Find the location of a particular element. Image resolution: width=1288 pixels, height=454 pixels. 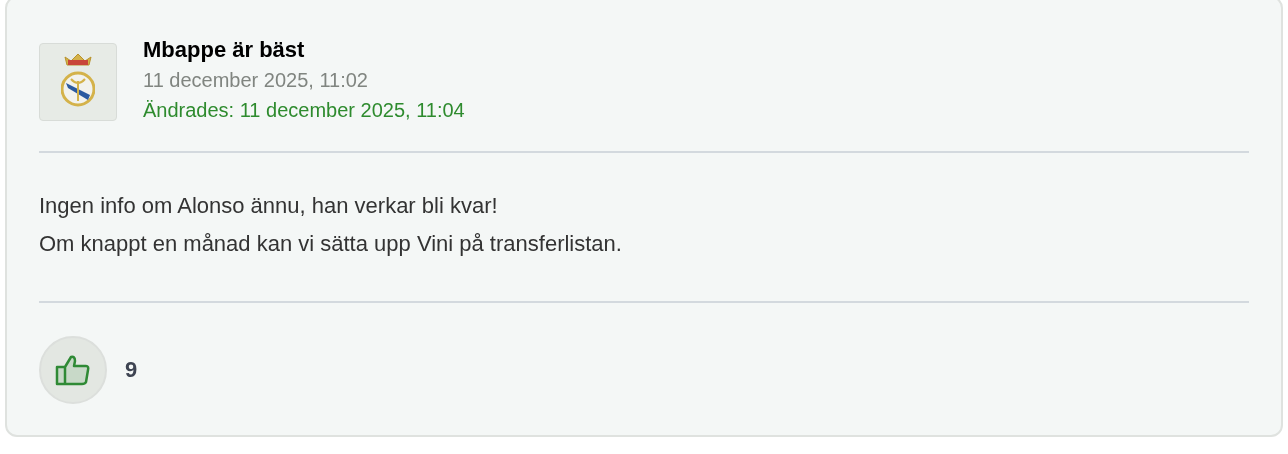

post-text: Om knappt en månad kan vi sätta upp Vini på transferlistan. is located at coordinates (331, 244).